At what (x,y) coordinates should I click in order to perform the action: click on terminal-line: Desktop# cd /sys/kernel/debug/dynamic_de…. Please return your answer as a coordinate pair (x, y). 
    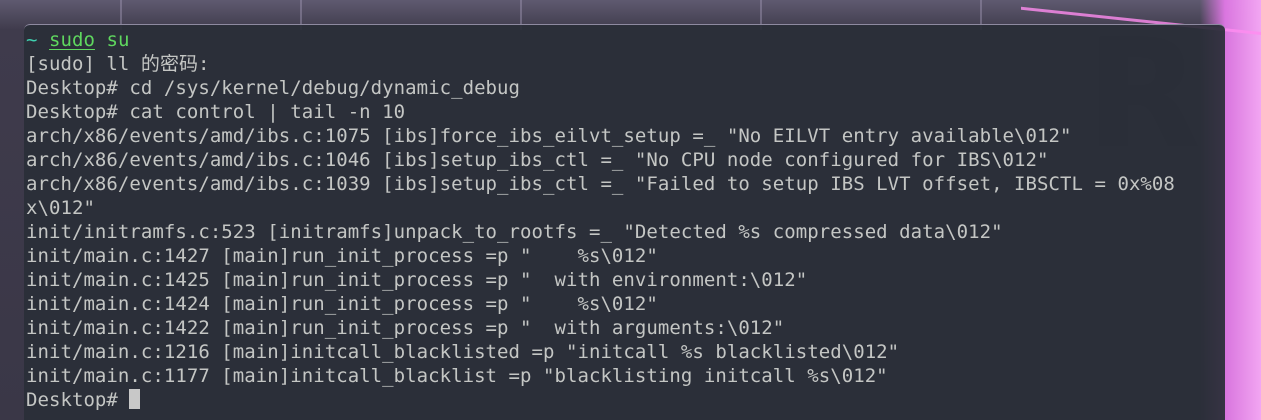
    Looking at the image, I should click on (273, 88).